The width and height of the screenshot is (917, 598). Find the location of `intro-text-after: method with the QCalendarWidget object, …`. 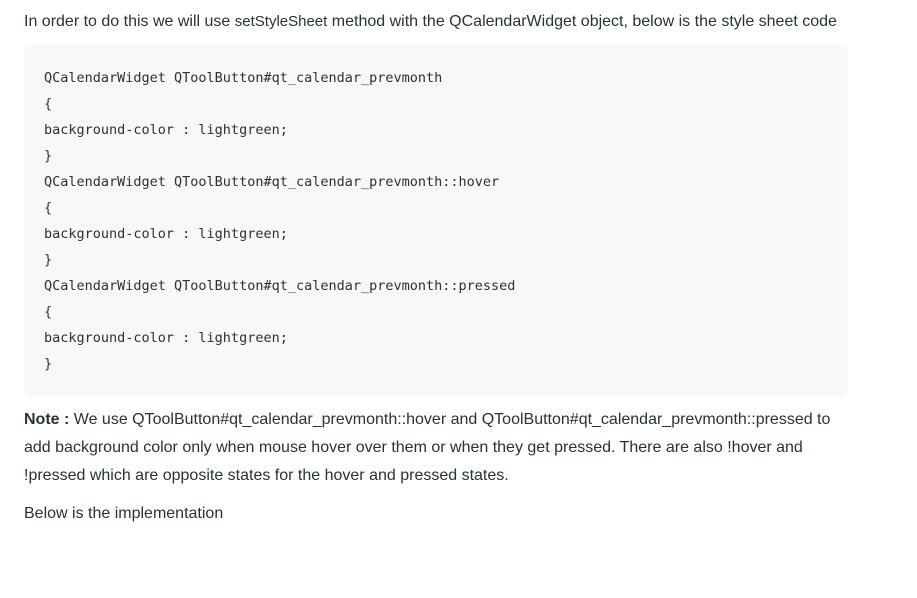

intro-text-after: method with the QCalendarWidget object, … is located at coordinates (582, 21).